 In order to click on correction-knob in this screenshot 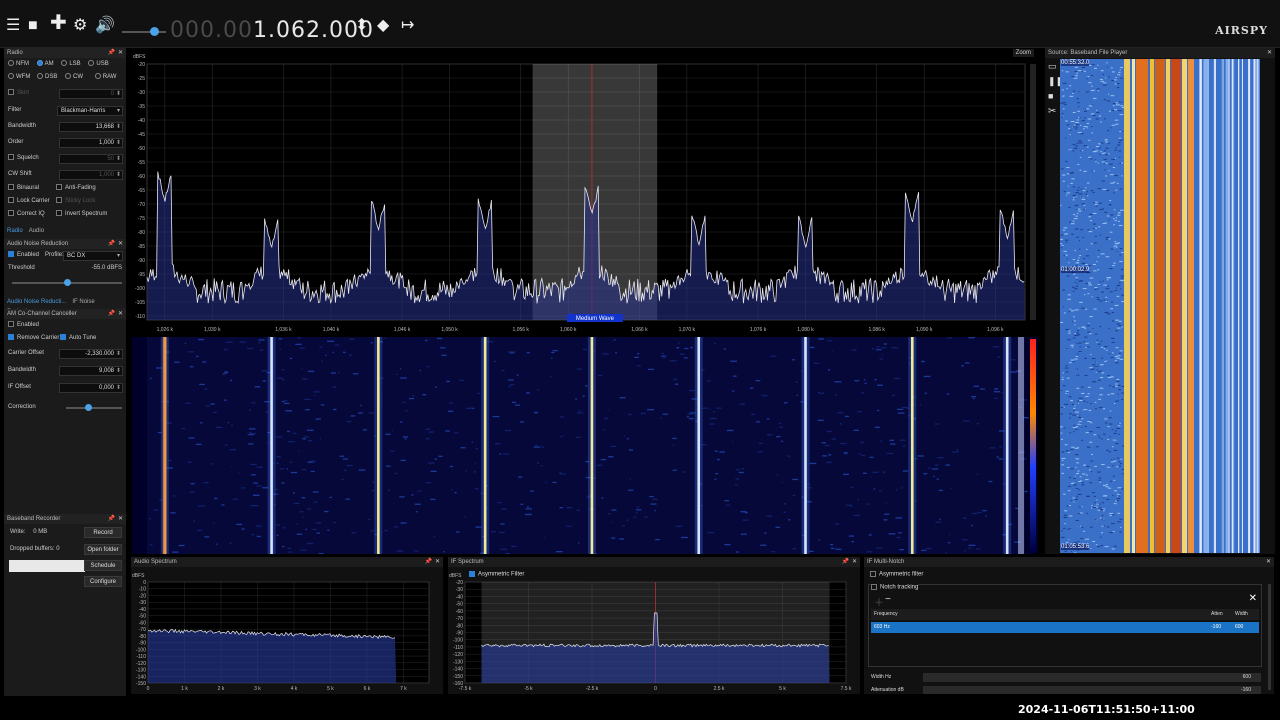, I will do `click(89, 407)`.